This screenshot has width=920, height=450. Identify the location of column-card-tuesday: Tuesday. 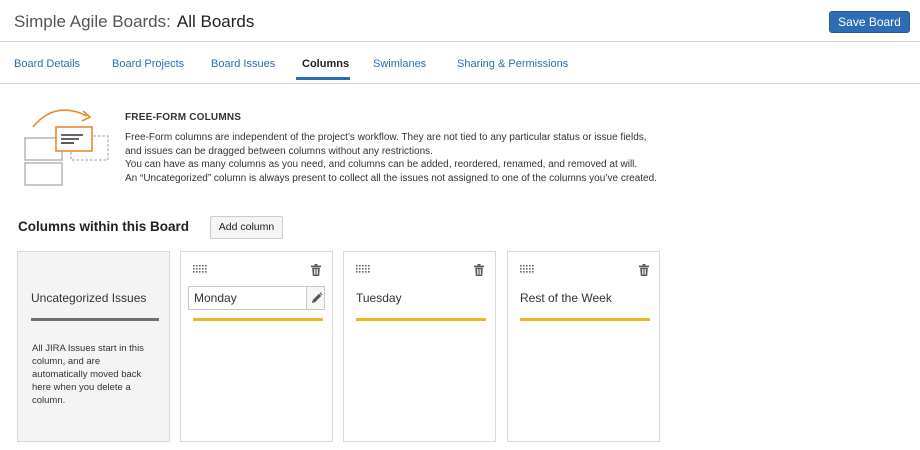
(419, 346).